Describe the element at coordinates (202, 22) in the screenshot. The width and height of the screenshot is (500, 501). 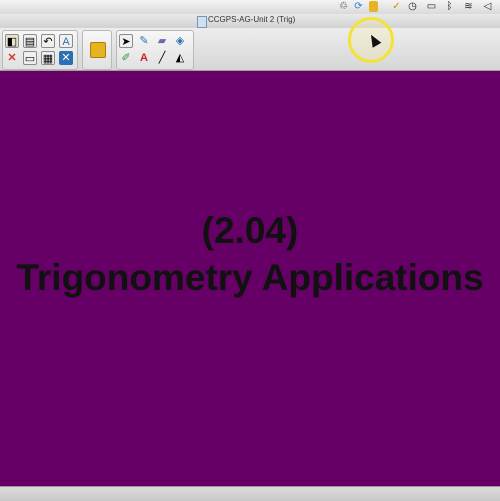
I see `document-icon` at that location.